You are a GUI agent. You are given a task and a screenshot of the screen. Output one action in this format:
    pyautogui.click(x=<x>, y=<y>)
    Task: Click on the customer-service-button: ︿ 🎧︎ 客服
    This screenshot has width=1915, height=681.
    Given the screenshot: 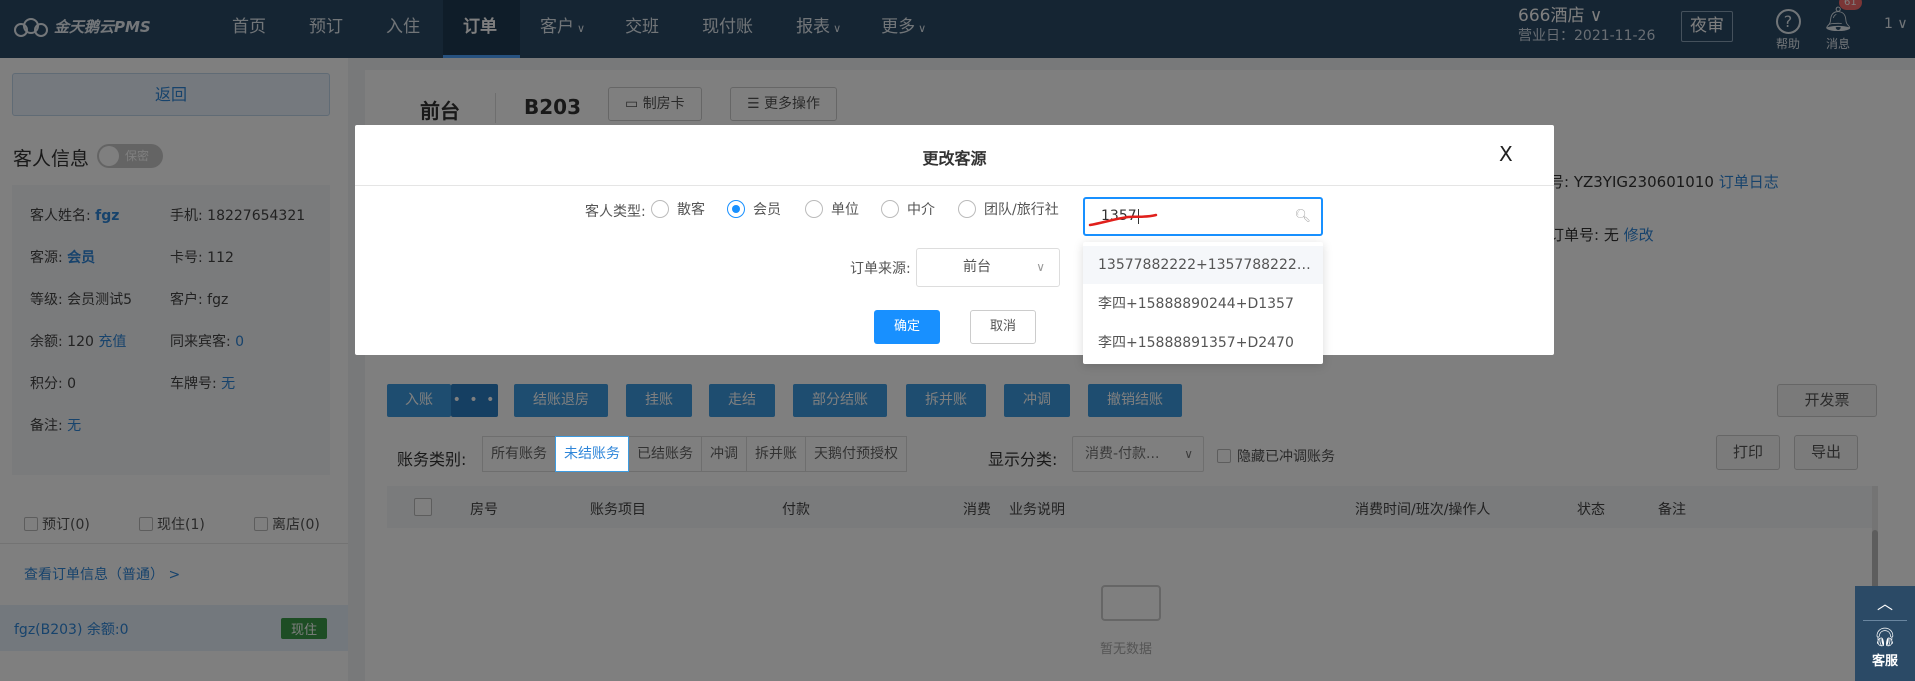 What is the action you would take?
    pyautogui.click(x=1885, y=633)
    